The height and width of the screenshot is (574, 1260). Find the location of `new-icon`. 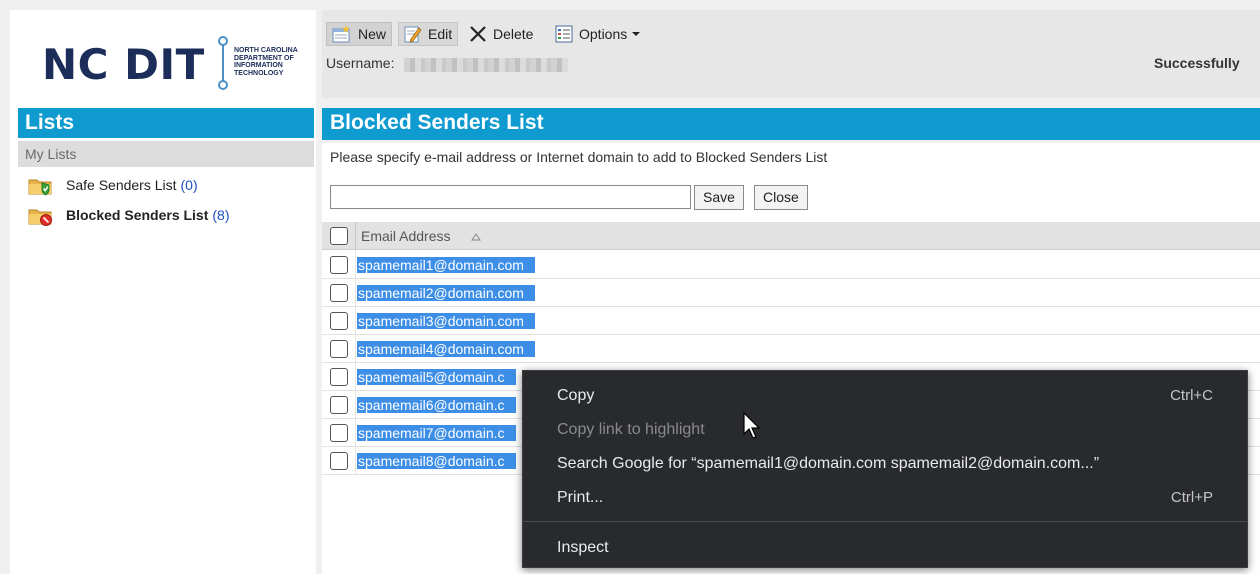

new-icon is located at coordinates (341, 34).